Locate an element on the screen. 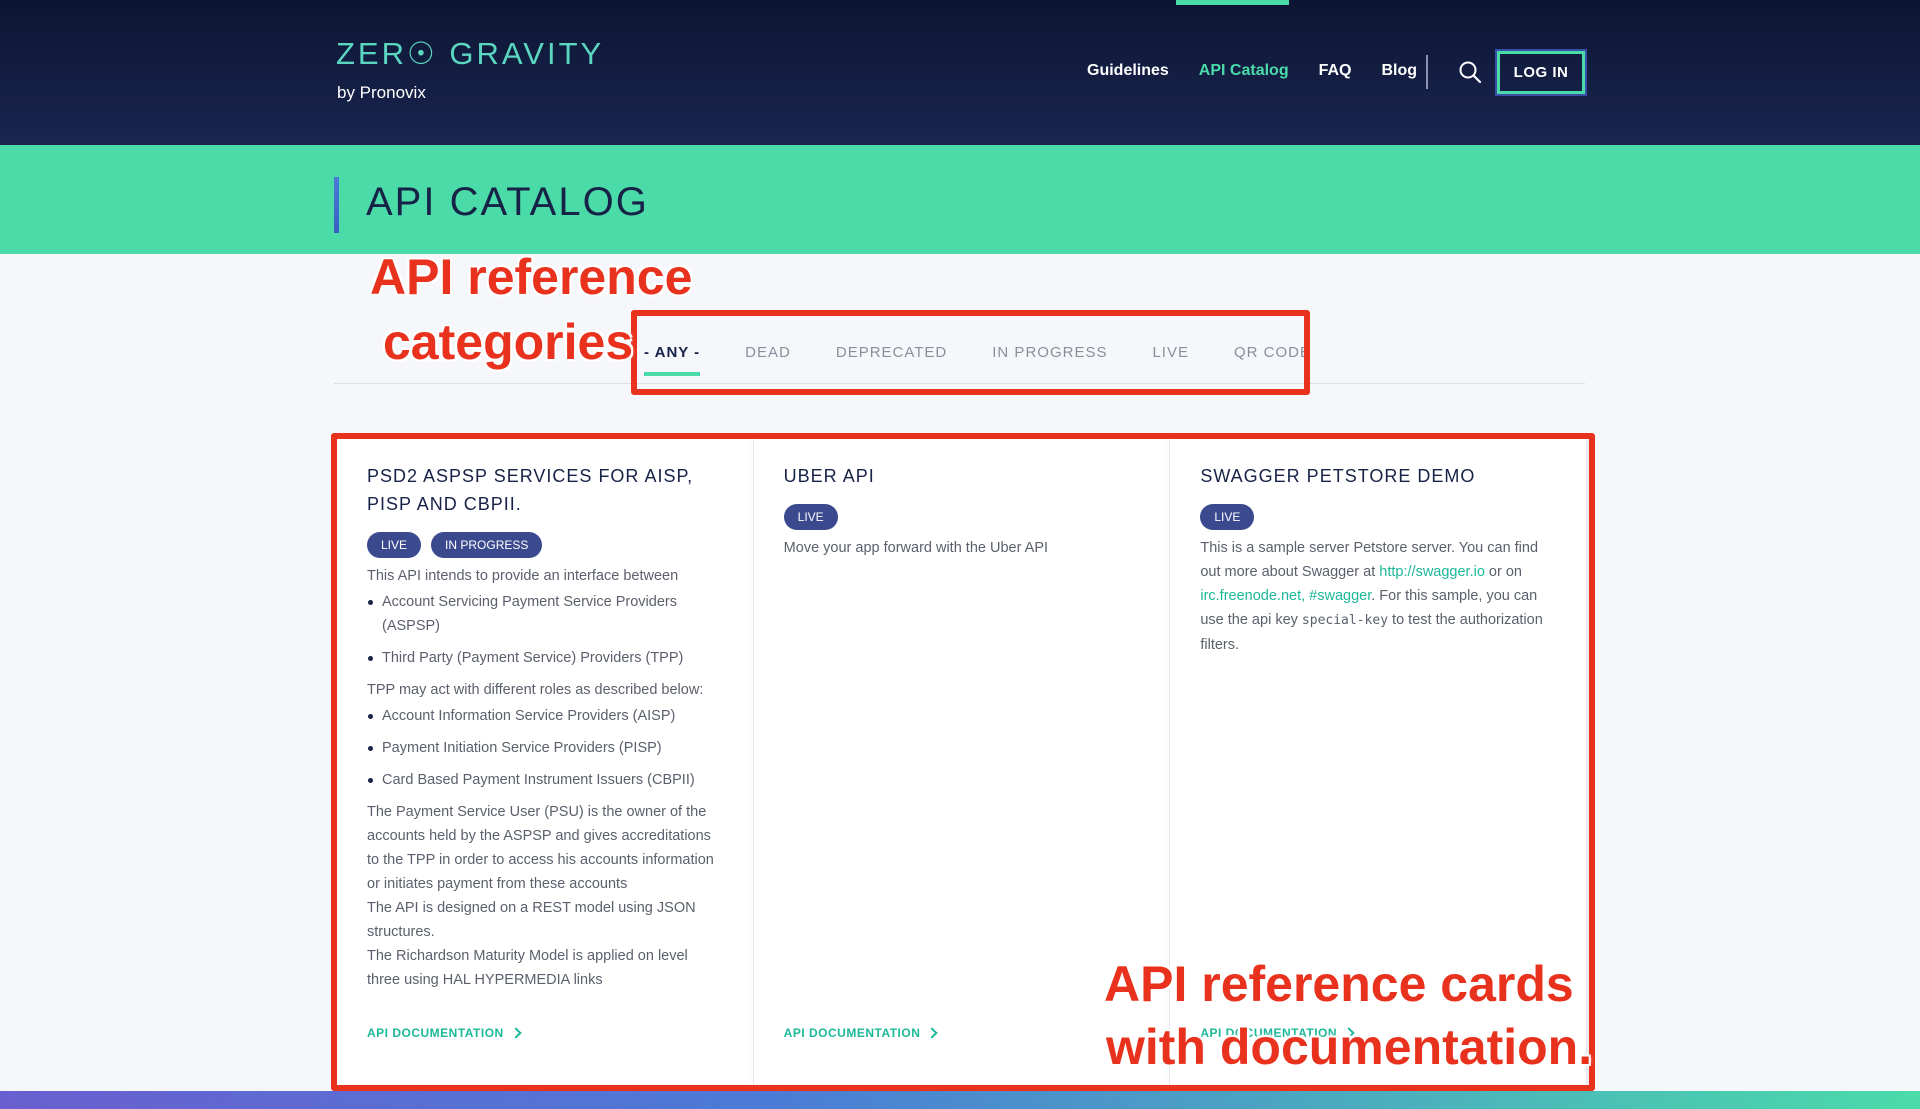  annotation-box-categories is located at coordinates (970, 352).